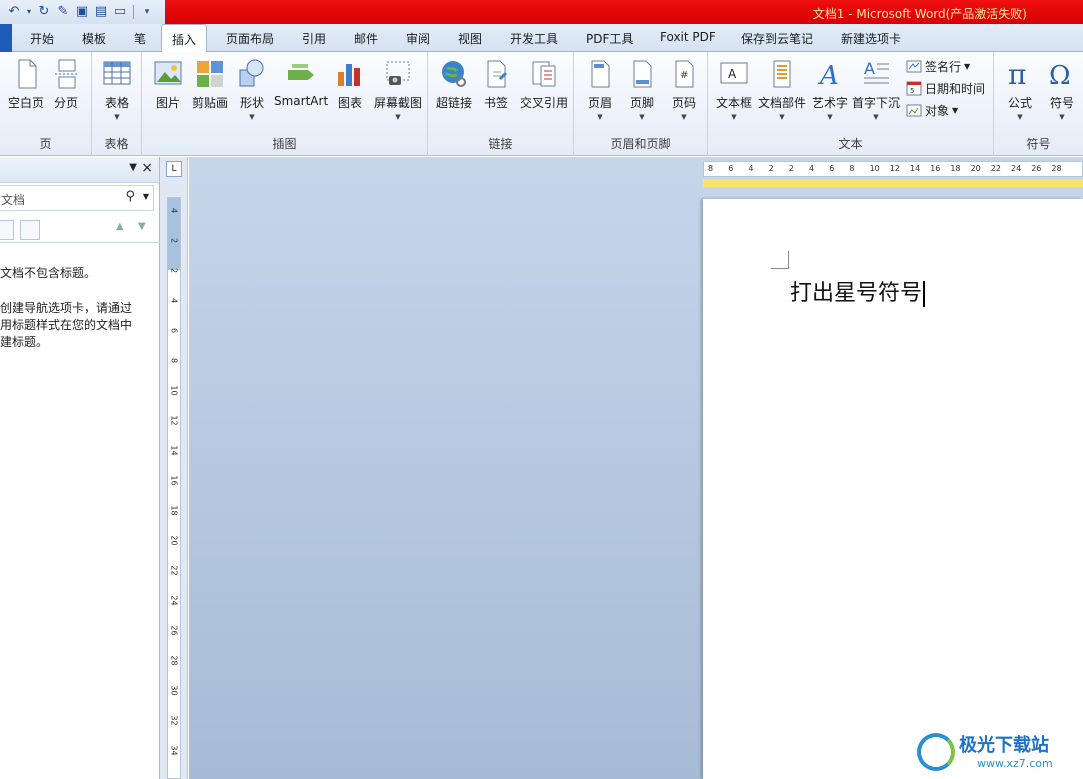  I want to click on cross-reference-button: 交叉引用, so click(544, 92).